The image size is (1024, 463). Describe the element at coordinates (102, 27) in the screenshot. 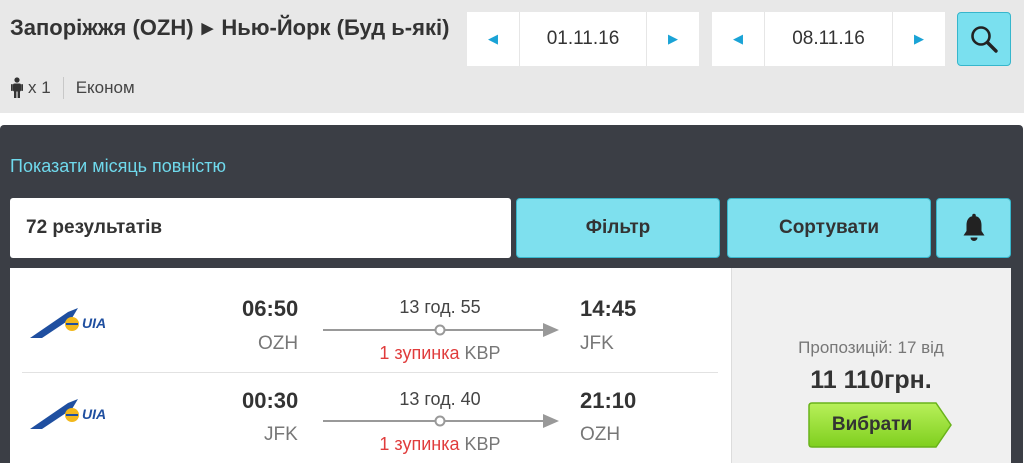

I see `origin-city: Запоріжжя (OZH)` at that location.